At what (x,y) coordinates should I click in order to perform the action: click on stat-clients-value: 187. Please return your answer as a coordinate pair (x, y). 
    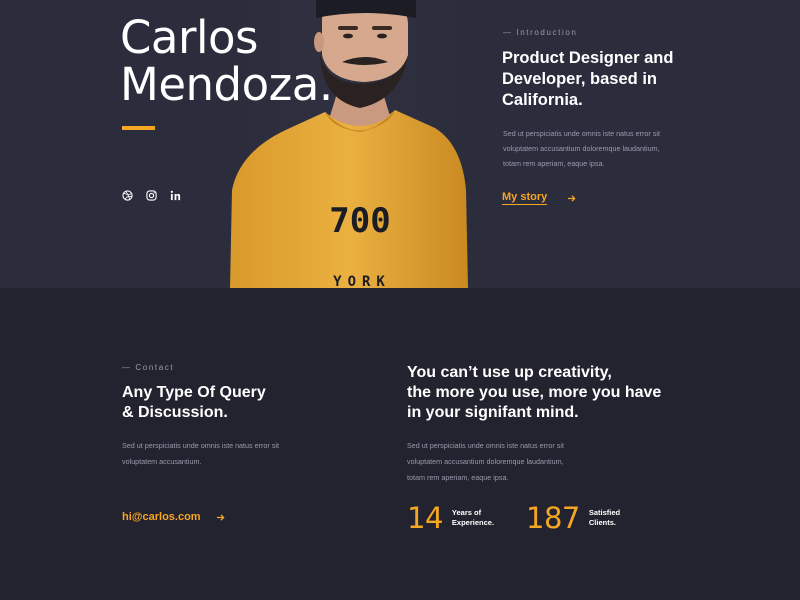
    Looking at the image, I should click on (553, 518).